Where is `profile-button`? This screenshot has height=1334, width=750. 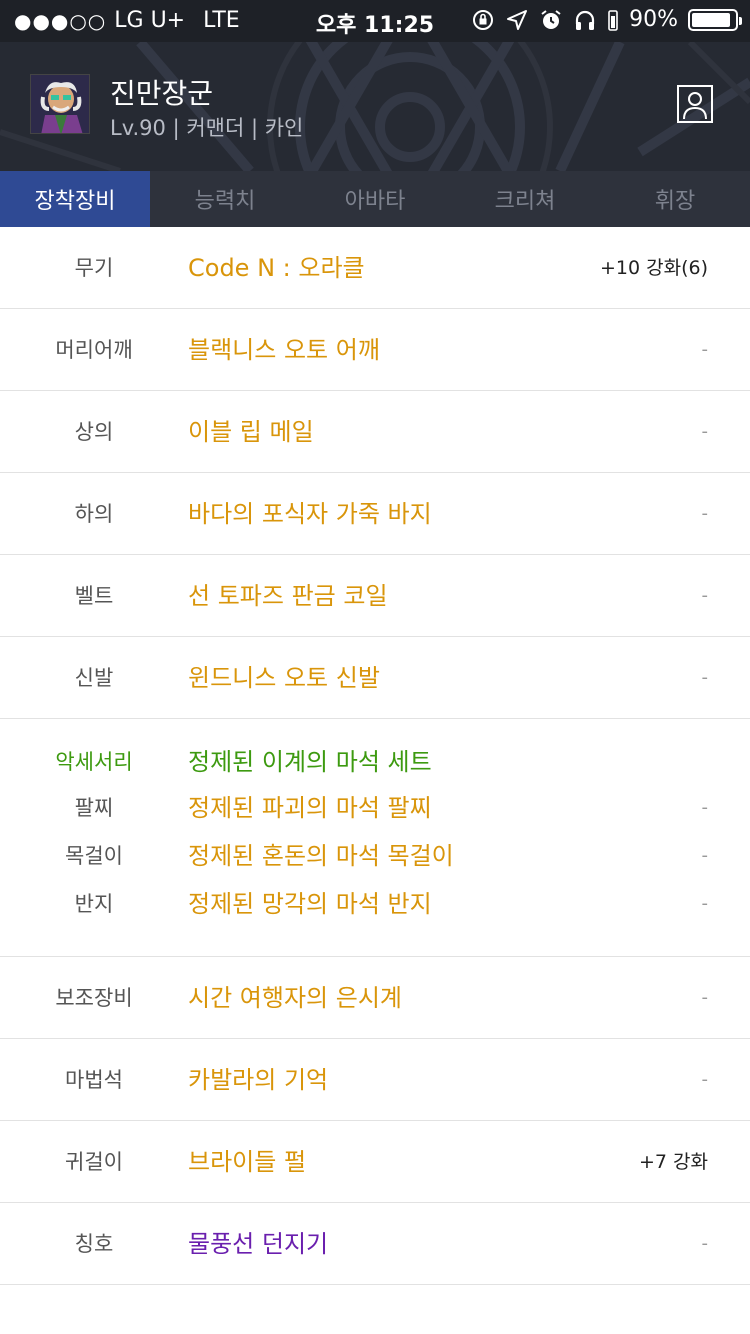 profile-button is located at coordinates (695, 104).